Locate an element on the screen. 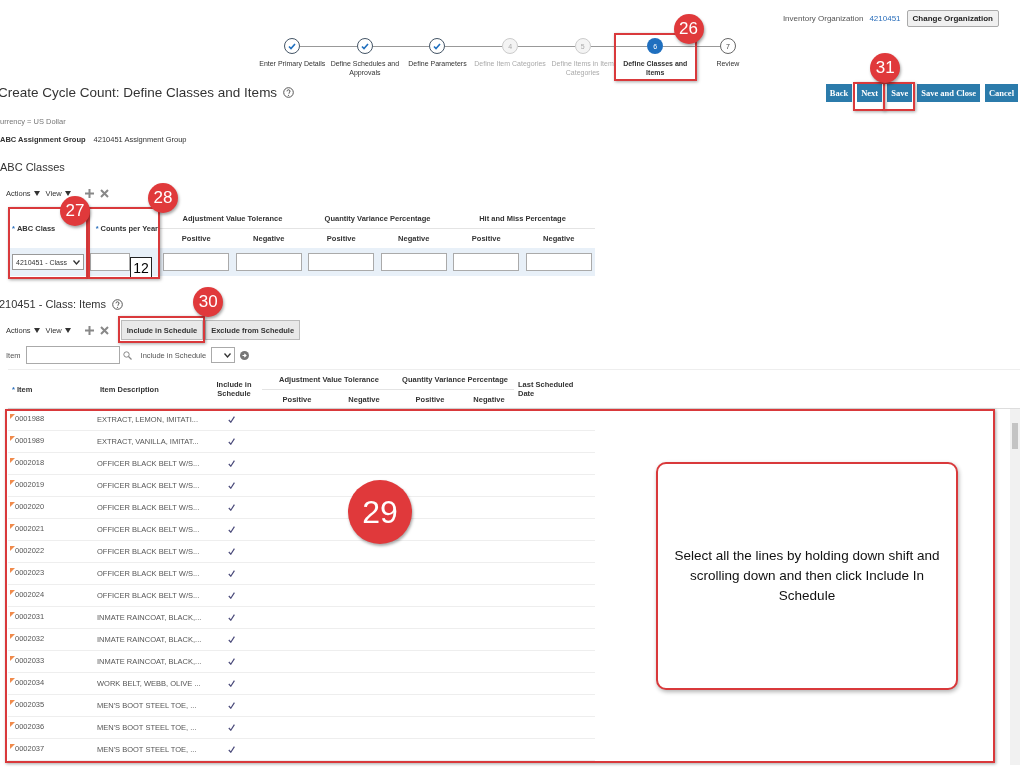 This screenshot has height=767, width=1027. step-number-badge: 29 is located at coordinates (380, 512).